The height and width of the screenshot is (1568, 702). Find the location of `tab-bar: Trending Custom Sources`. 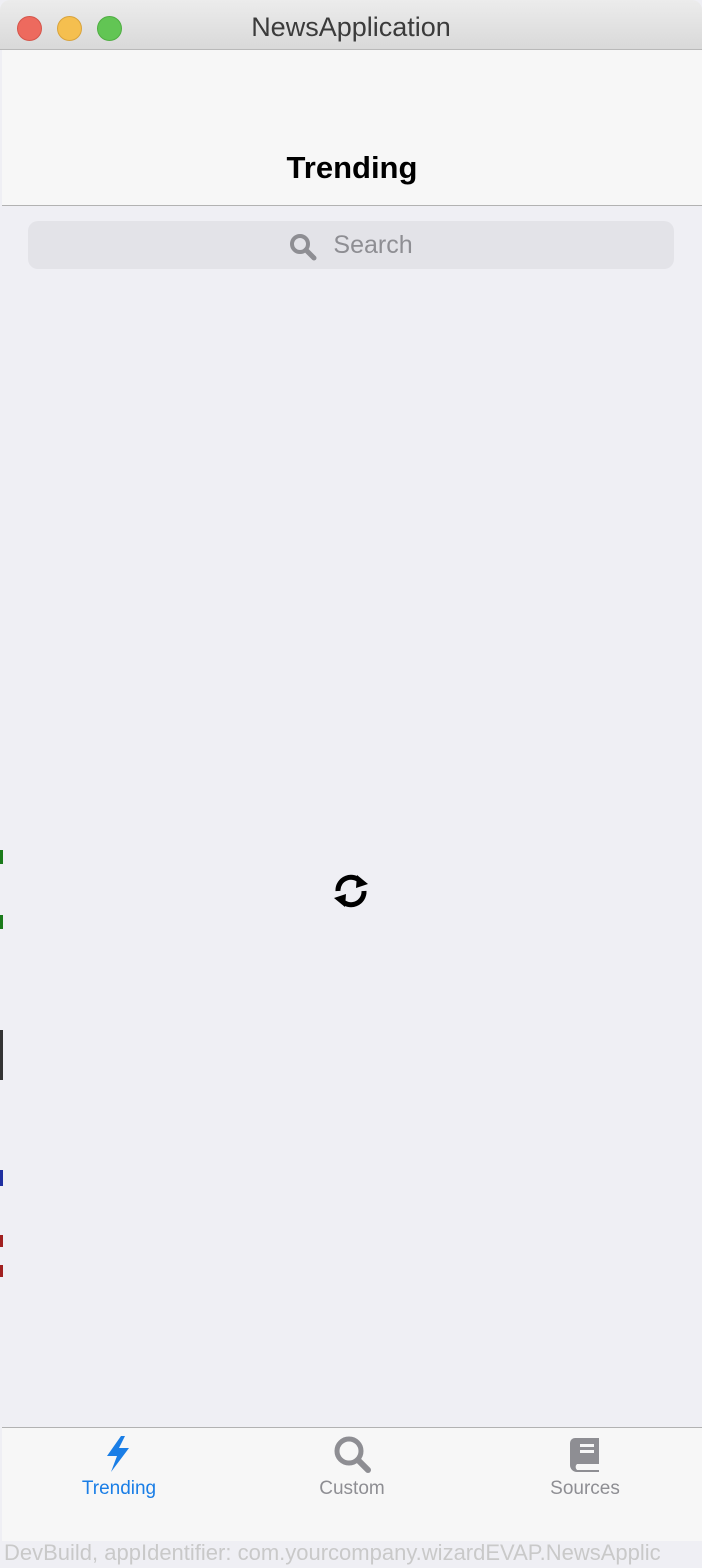

tab-bar: Trending Custom Sources is located at coordinates (352, 1484).